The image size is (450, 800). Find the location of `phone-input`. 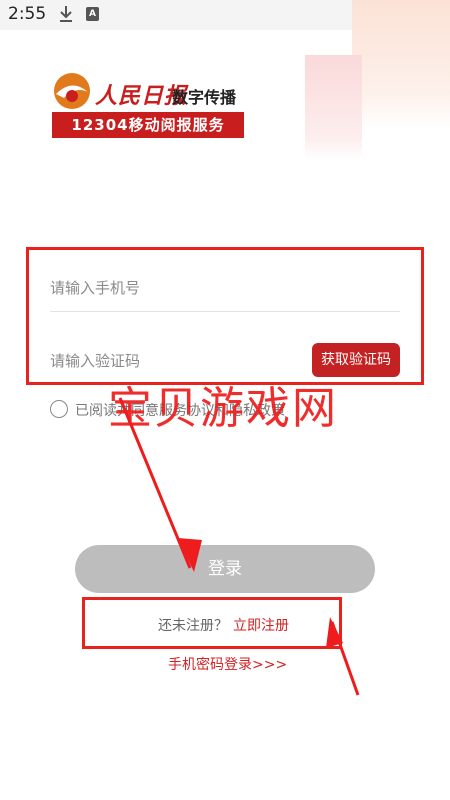

phone-input is located at coordinates (225, 288).